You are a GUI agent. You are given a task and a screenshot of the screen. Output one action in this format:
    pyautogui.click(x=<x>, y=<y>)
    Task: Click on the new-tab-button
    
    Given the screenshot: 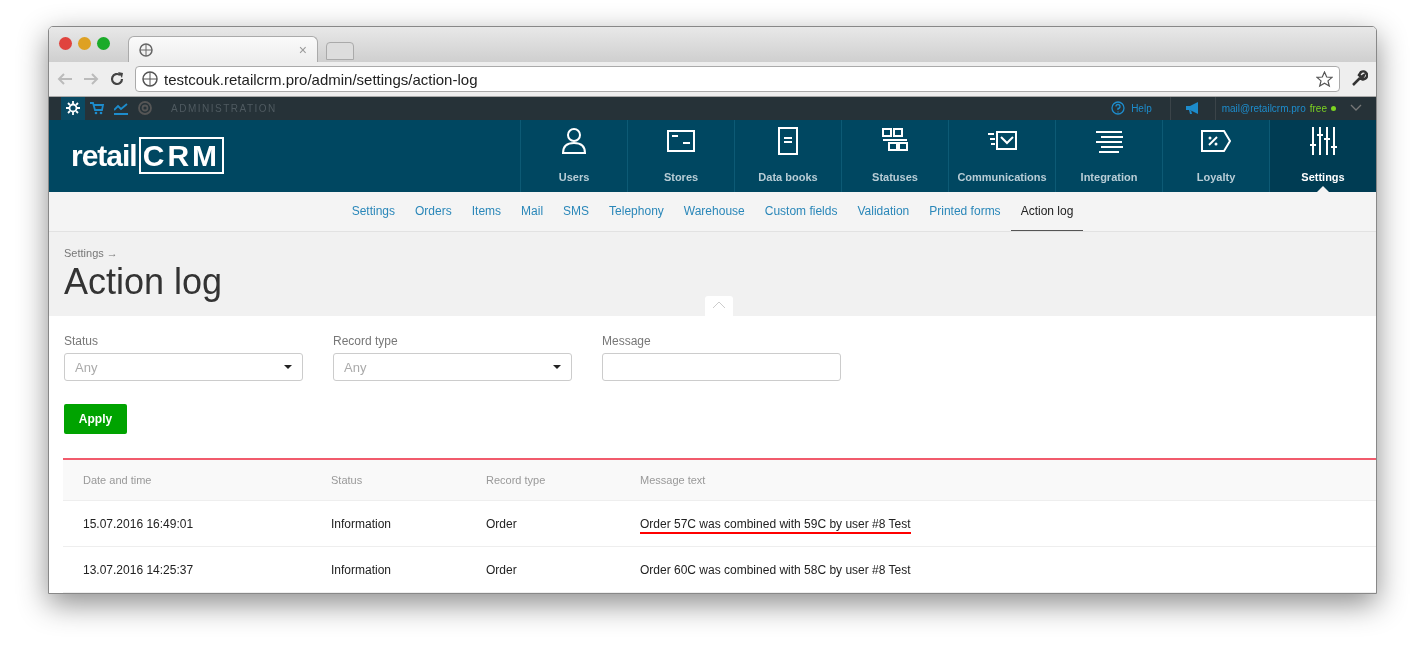 What is the action you would take?
    pyautogui.click(x=340, y=51)
    